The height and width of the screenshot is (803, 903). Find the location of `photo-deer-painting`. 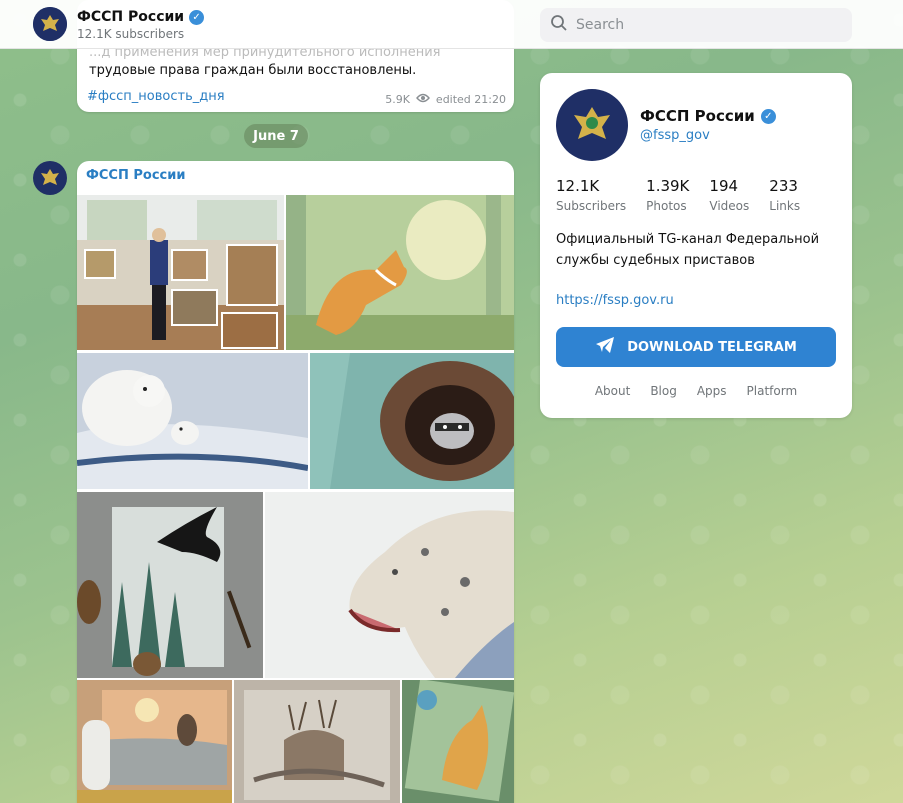

photo-deer-painting is located at coordinates (317, 741).